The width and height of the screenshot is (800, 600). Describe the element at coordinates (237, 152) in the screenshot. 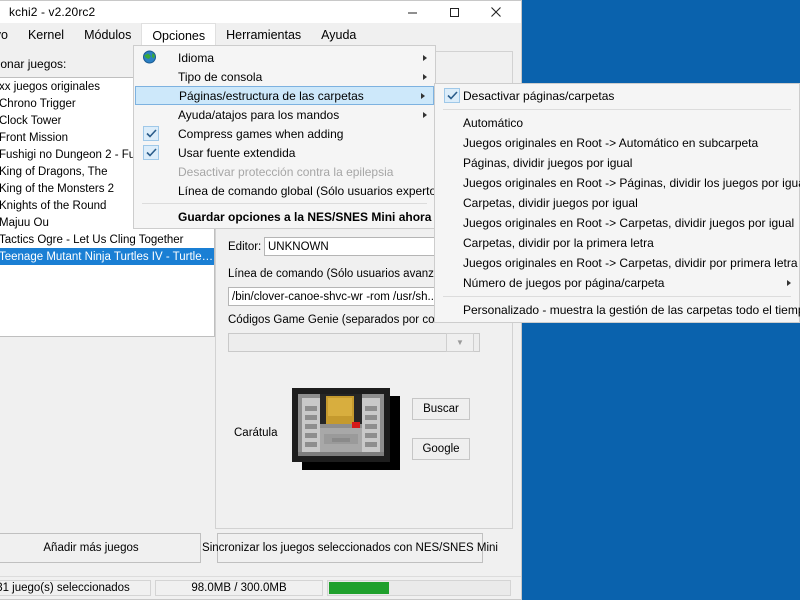

I see `menu-item-label: Usar fuente extendida` at that location.